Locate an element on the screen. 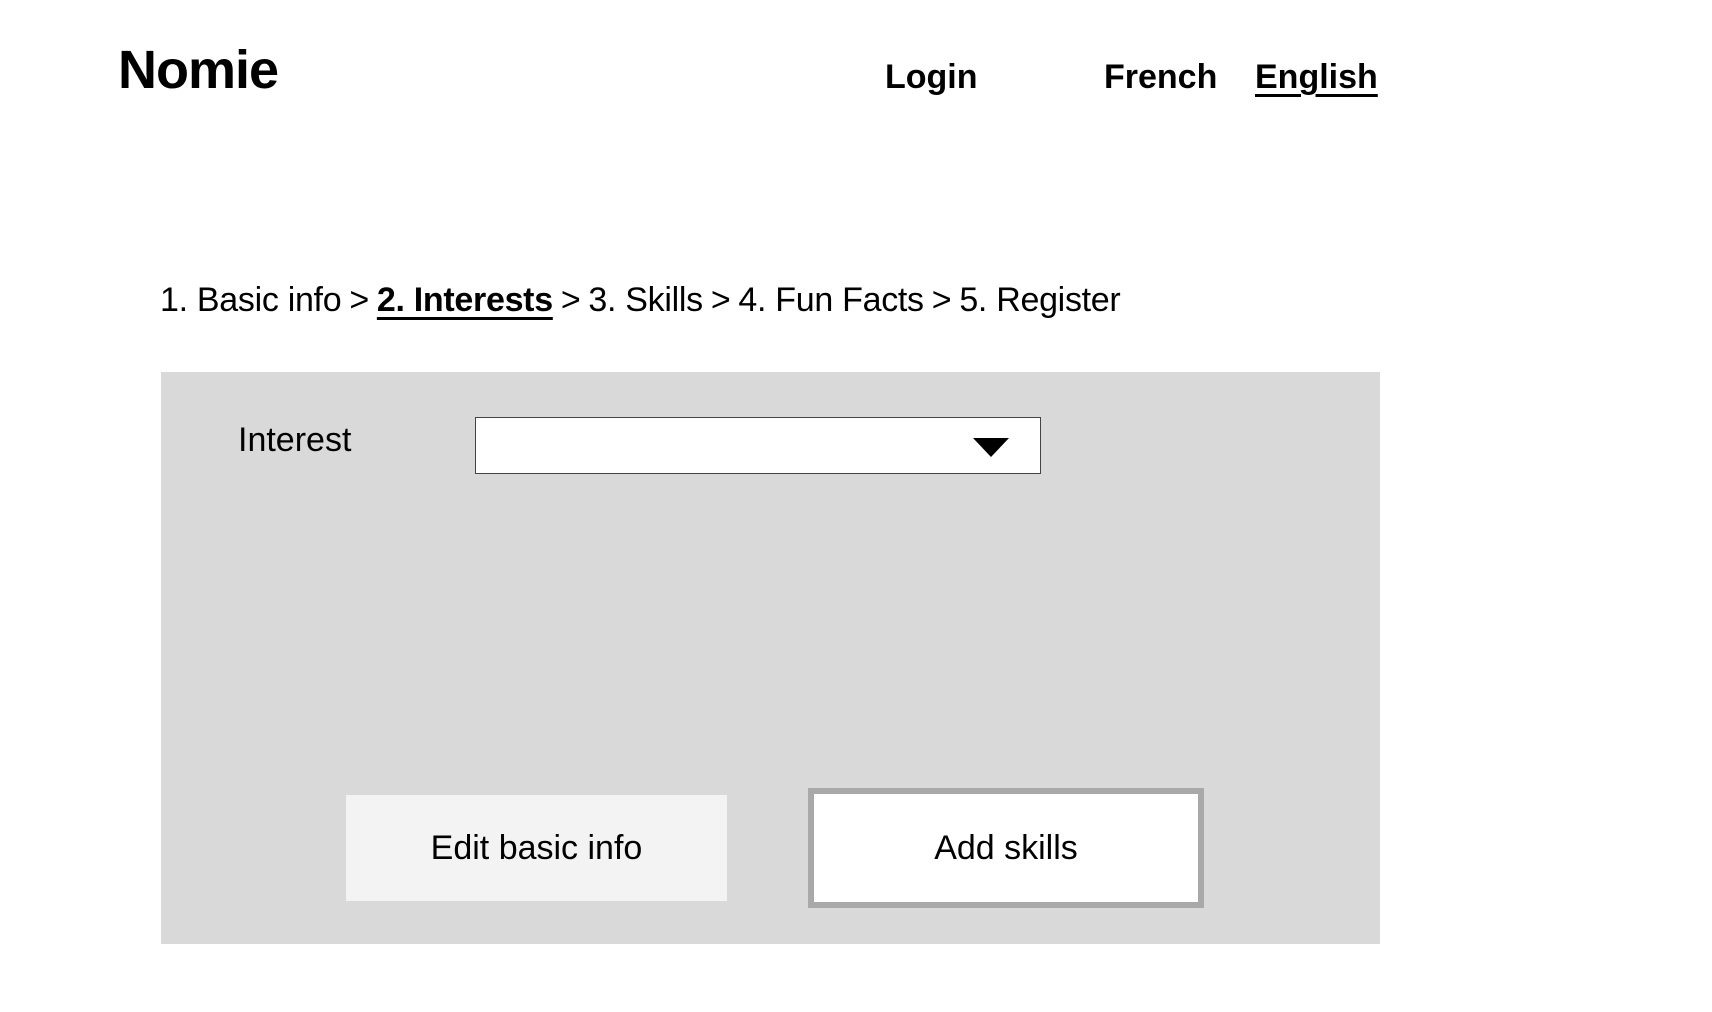 The image size is (1712, 1012). edit-basic-info-button: Edit basic info is located at coordinates (536, 848).